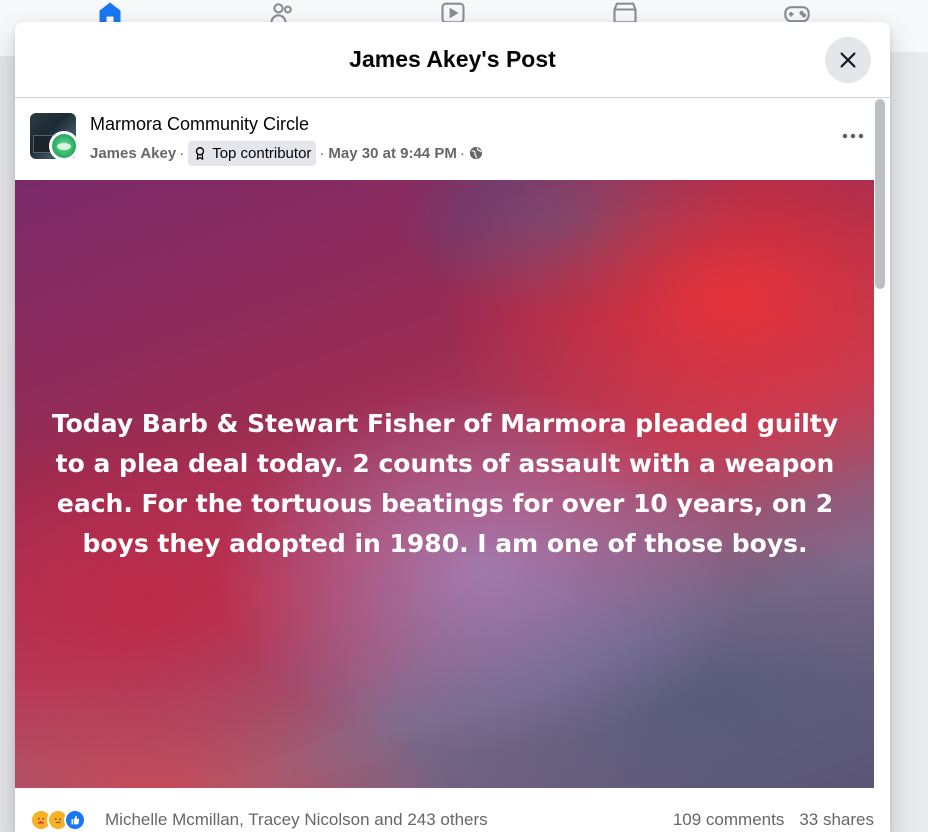 Image resolution: width=928 pixels, height=832 pixels. Describe the element at coordinates (58, 820) in the screenshot. I see `reaction-icons` at that location.